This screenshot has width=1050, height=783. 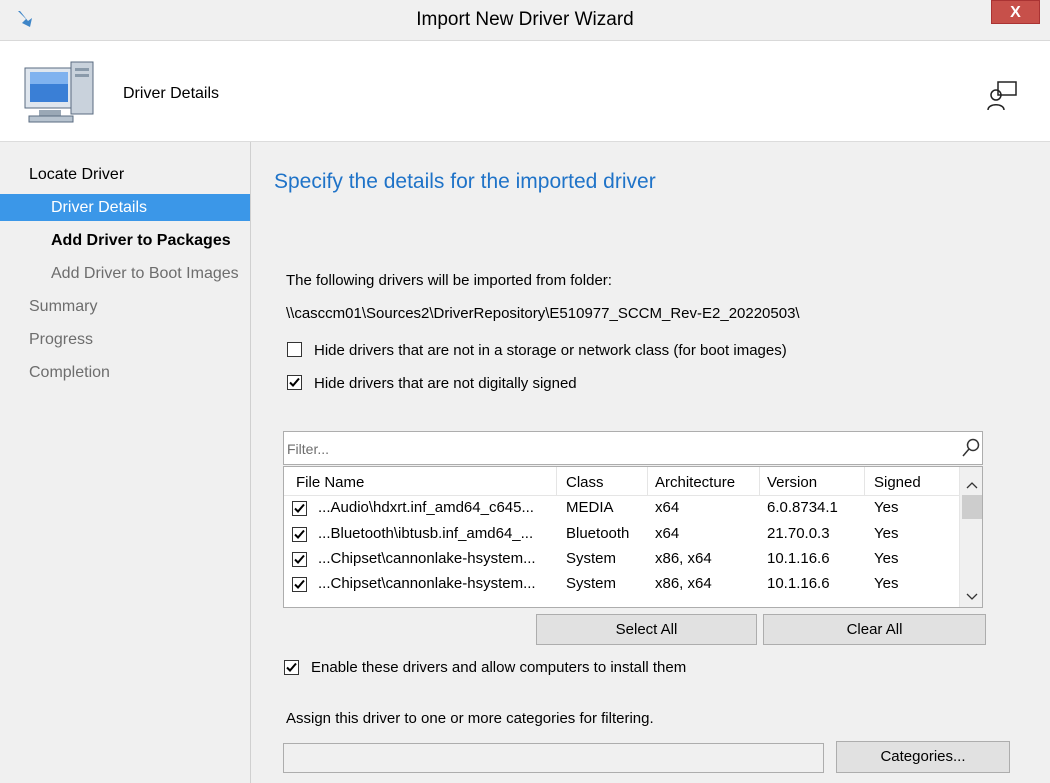 I want to click on wizard-header: Driver Details, so click(x=525, y=91).